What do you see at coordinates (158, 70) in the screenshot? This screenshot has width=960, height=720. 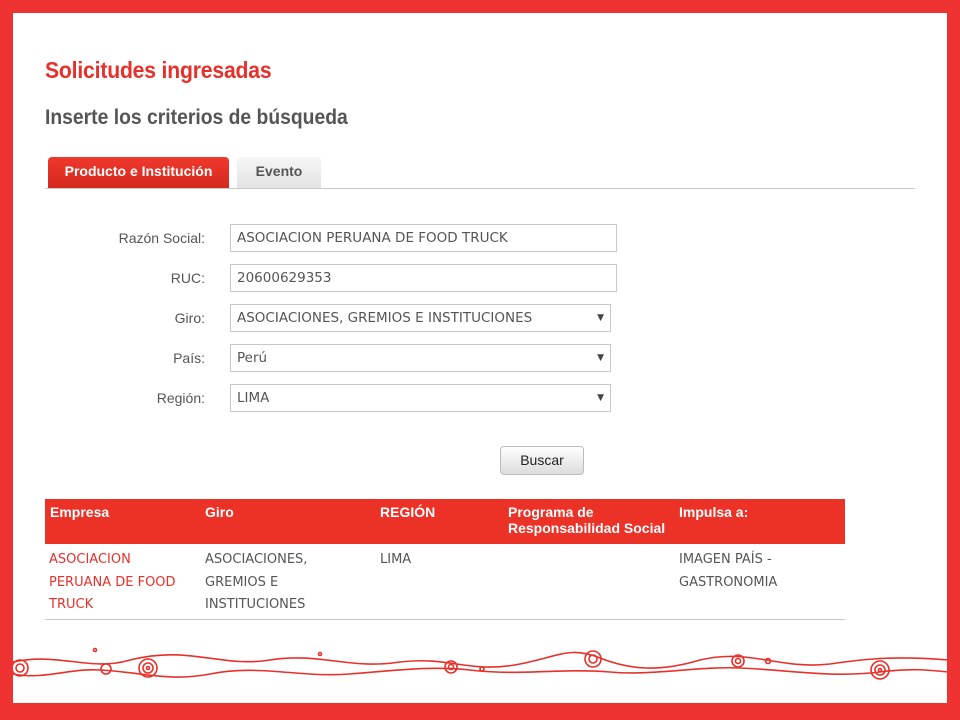 I see `page-title: Solicitudes ingresadas` at bounding box center [158, 70].